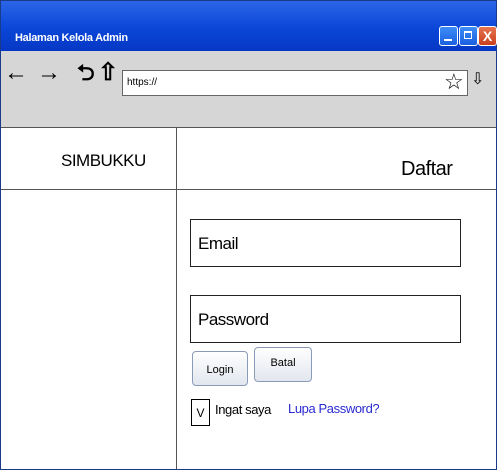 The image size is (497, 470). What do you see at coordinates (325, 243) in the screenshot?
I see `email-field: Email` at bounding box center [325, 243].